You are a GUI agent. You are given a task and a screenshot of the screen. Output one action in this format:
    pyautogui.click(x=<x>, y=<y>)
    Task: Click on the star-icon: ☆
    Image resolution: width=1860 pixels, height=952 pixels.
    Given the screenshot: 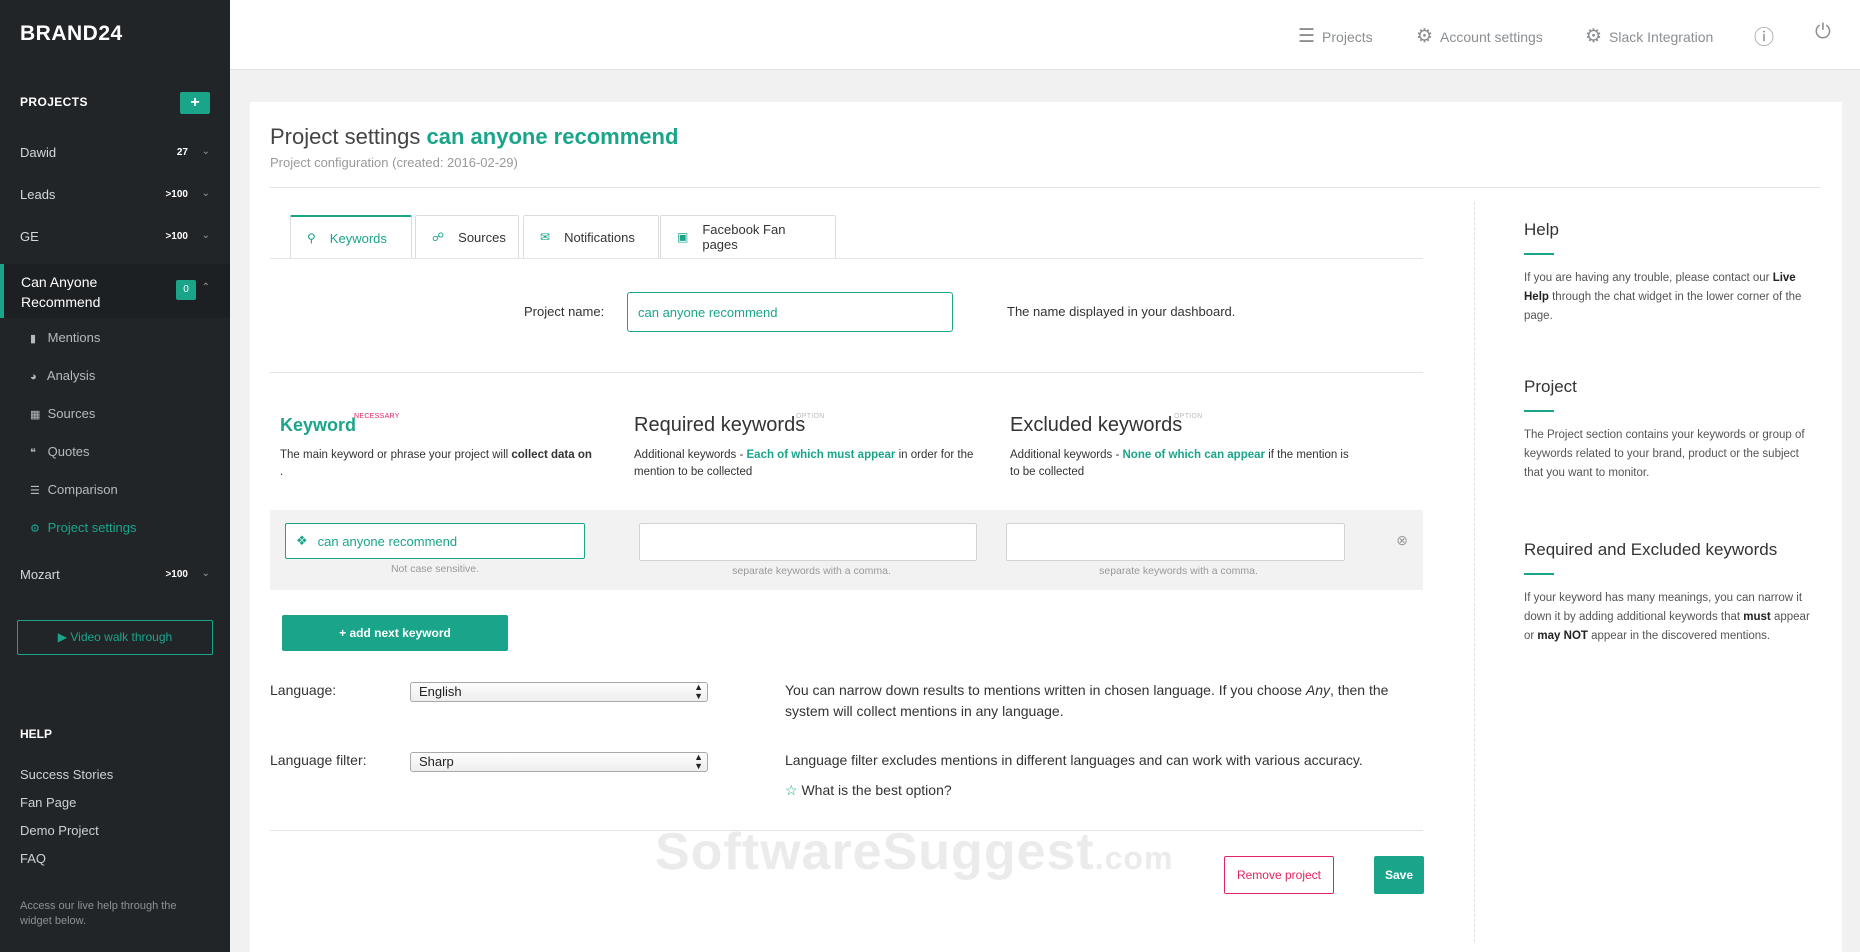 What is the action you would take?
    pyautogui.click(x=791, y=790)
    